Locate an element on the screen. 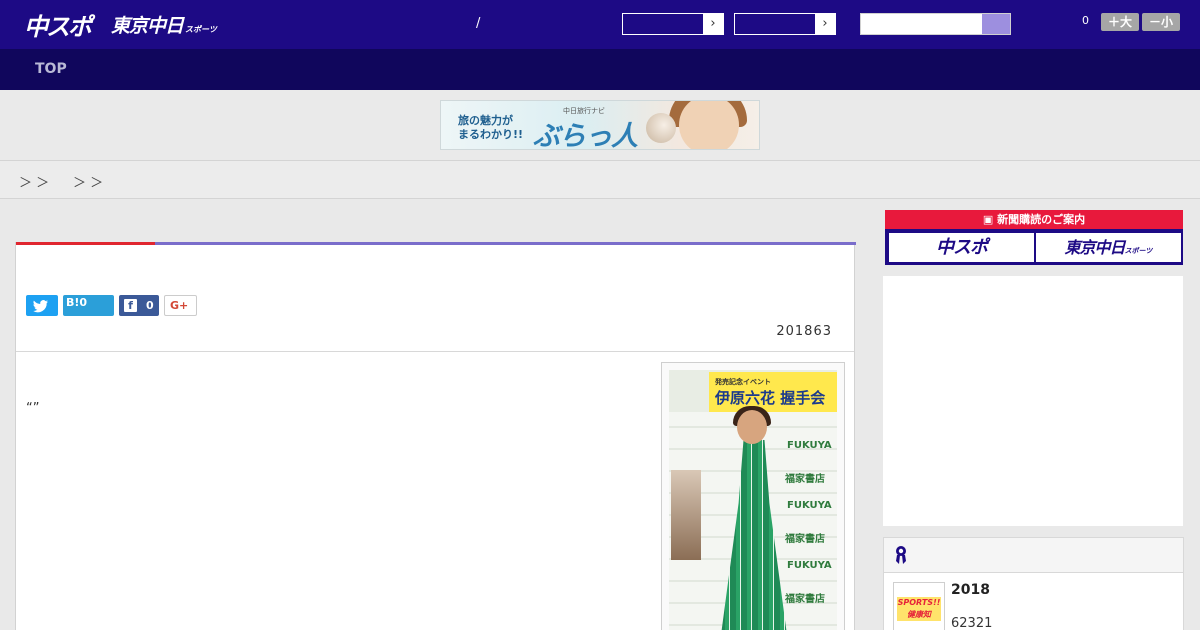  article-accent-line is located at coordinates (436, 243).